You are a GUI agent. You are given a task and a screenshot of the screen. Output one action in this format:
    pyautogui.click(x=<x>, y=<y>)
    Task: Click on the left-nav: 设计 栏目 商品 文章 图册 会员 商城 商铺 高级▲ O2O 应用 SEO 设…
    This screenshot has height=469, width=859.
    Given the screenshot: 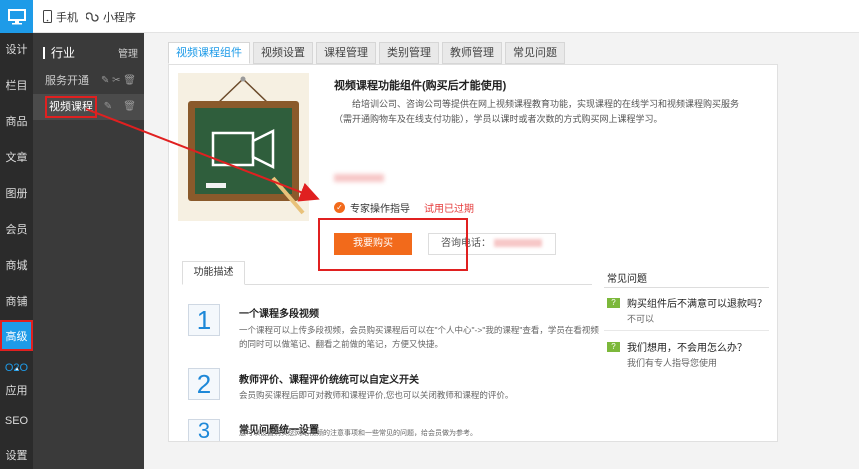 What is the action you would take?
    pyautogui.click(x=16, y=251)
    